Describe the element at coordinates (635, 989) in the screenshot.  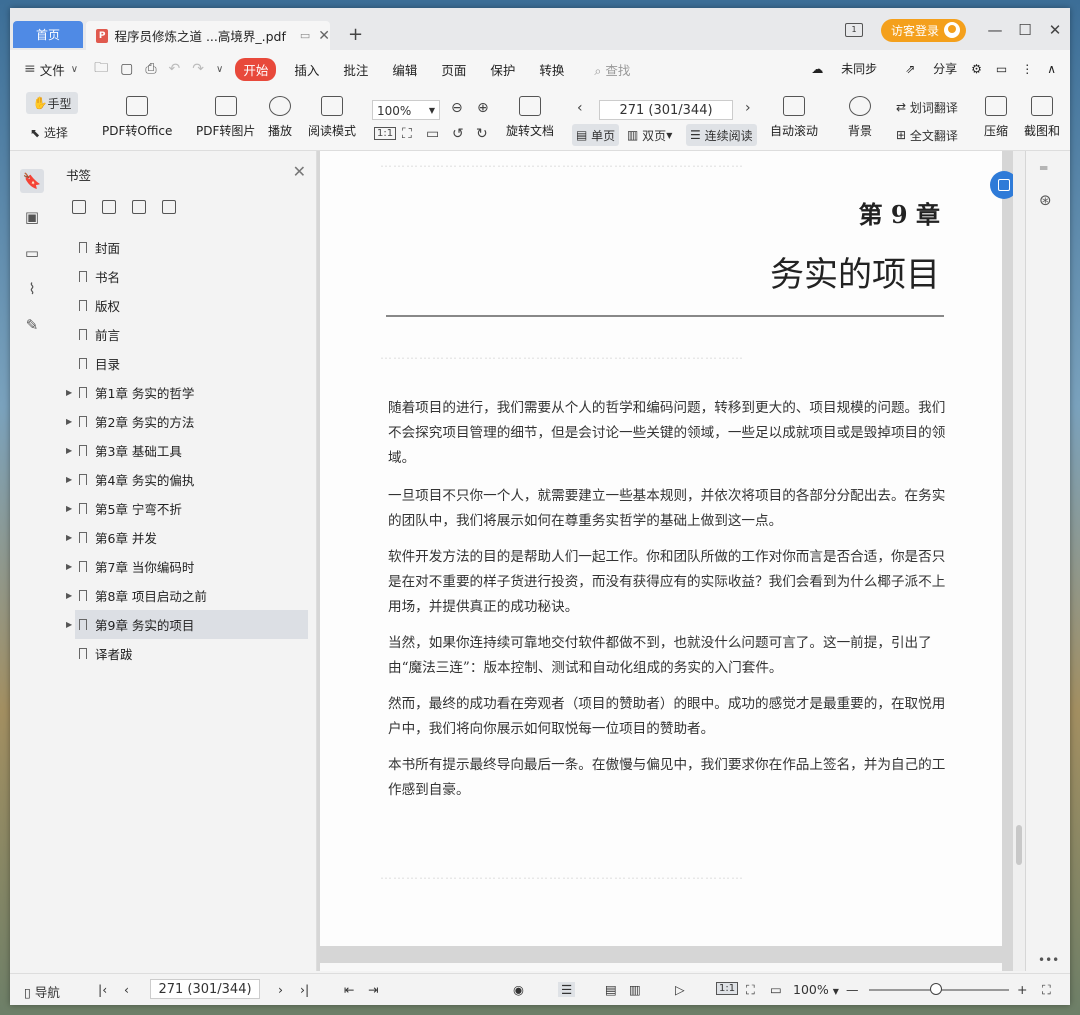
I see `double-page-mode-icon: ▥` at that location.